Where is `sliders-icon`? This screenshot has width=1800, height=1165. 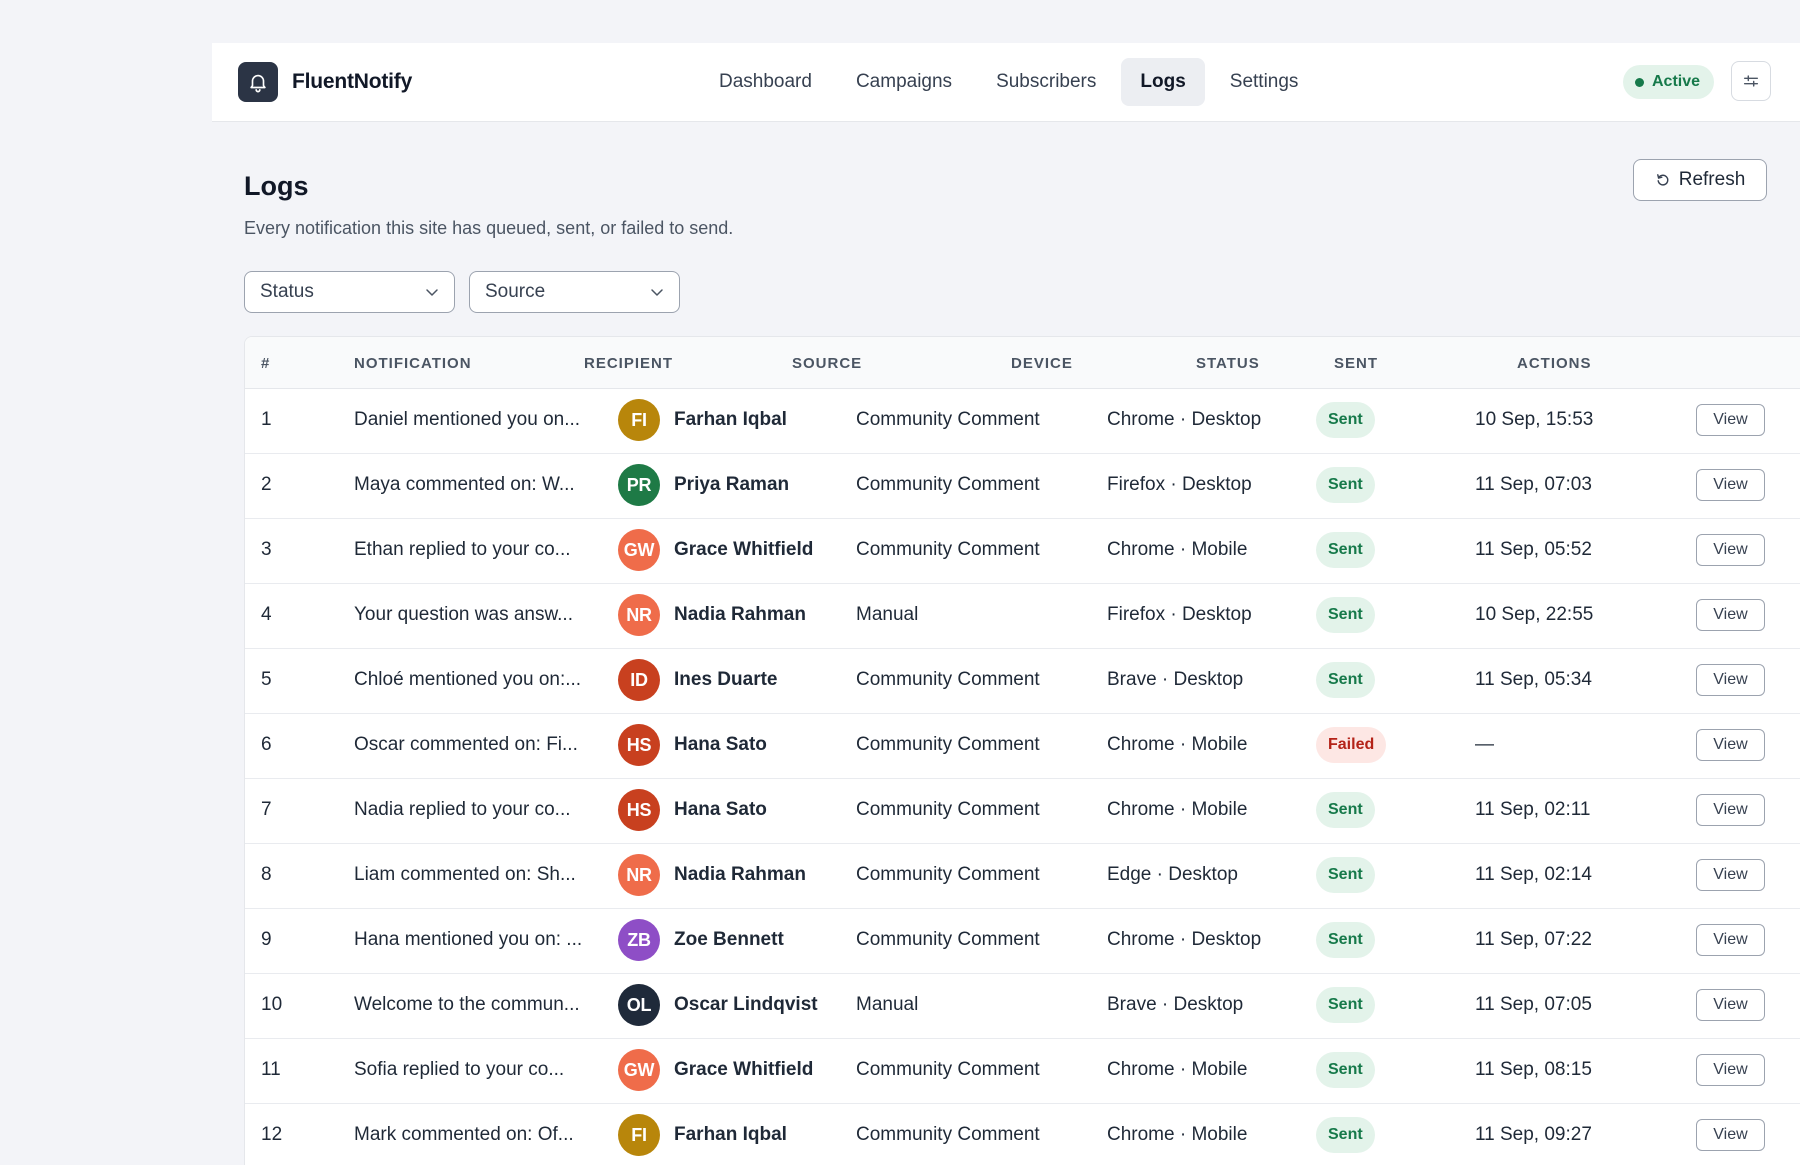
sliders-icon is located at coordinates (1751, 81).